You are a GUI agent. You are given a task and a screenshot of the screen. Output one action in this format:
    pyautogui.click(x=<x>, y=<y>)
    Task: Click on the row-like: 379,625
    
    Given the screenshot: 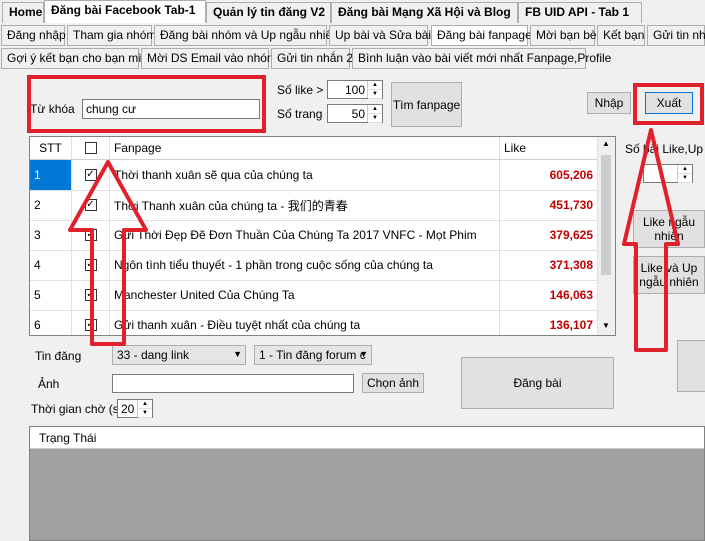 What is the action you would take?
    pyautogui.click(x=549, y=235)
    